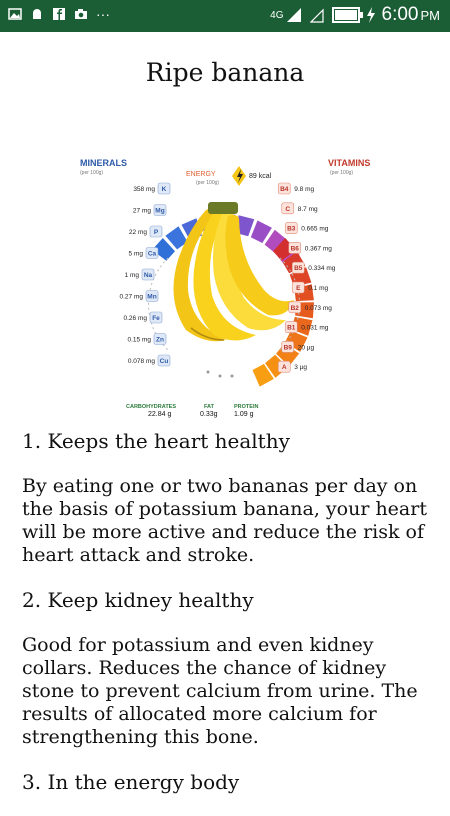 Image resolution: width=450 pixels, height=816 pixels. I want to click on vitamin-value: 0.367 mg, so click(318, 248).